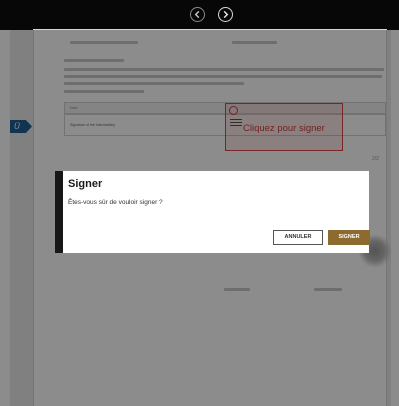 The height and width of the screenshot is (406, 399). I want to click on viewer-topbar, so click(199, 15).